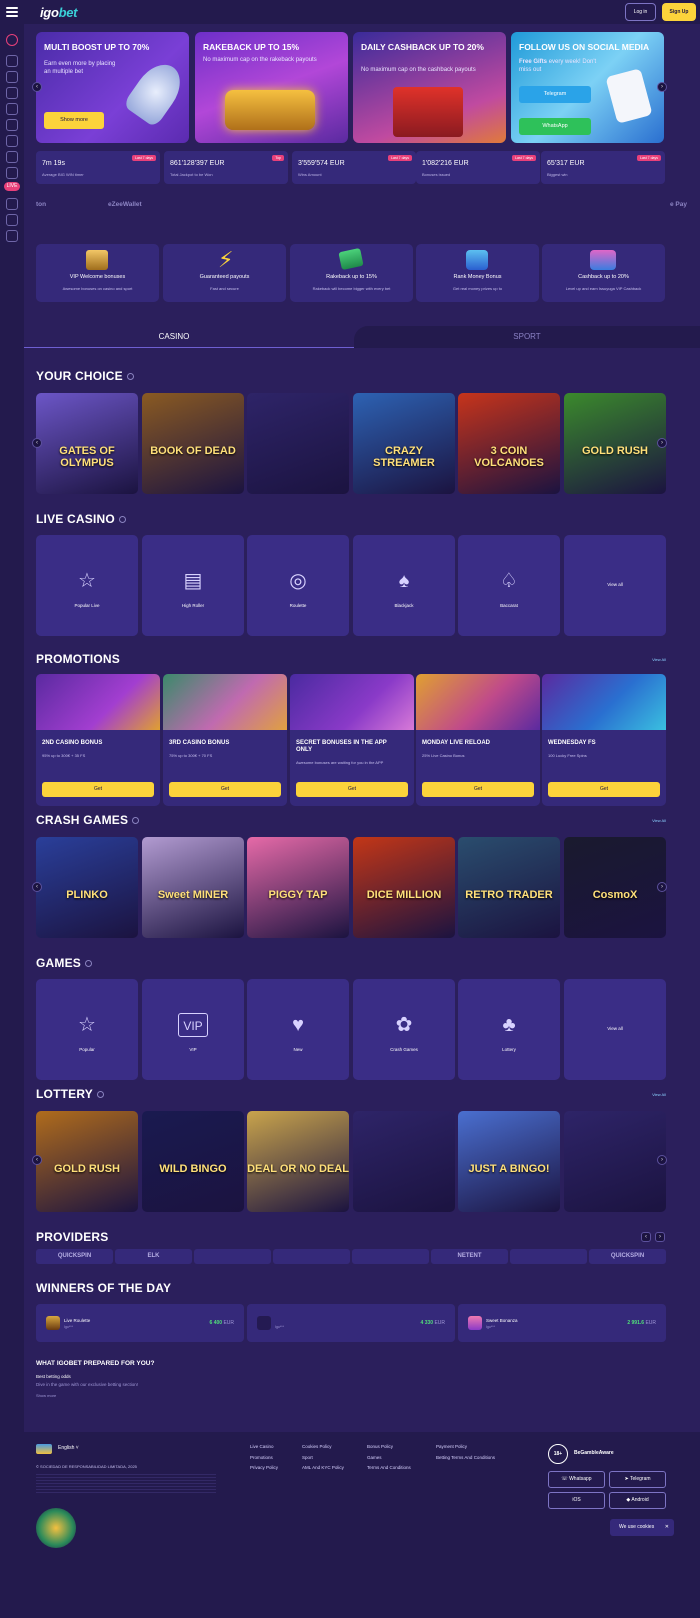 The image size is (700, 1618). Describe the element at coordinates (615, 443) in the screenshot. I see `your-choice-tile: GOLD RUSH` at that location.